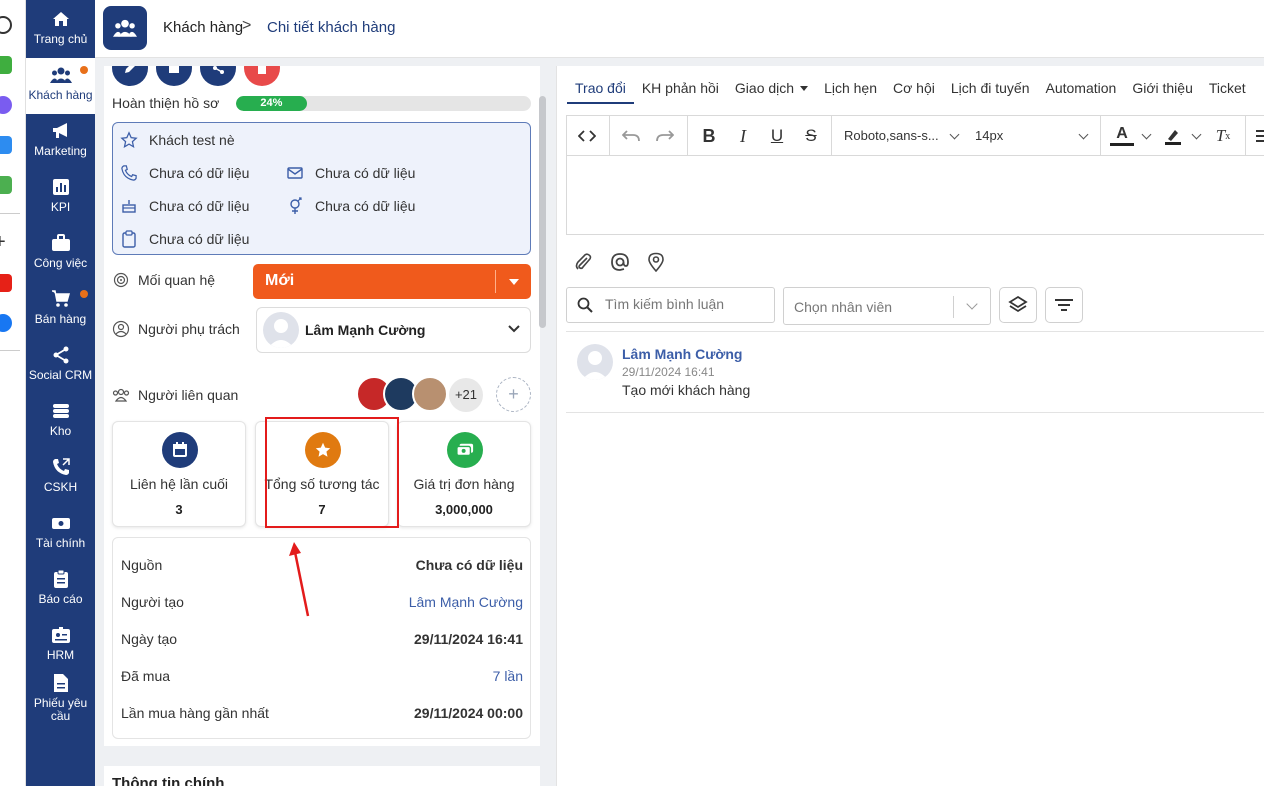 Image resolution: width=1264 pixels, height=786 pixels. I want to click on tab-route: Lịch đi tuyến, so click(990, 90).